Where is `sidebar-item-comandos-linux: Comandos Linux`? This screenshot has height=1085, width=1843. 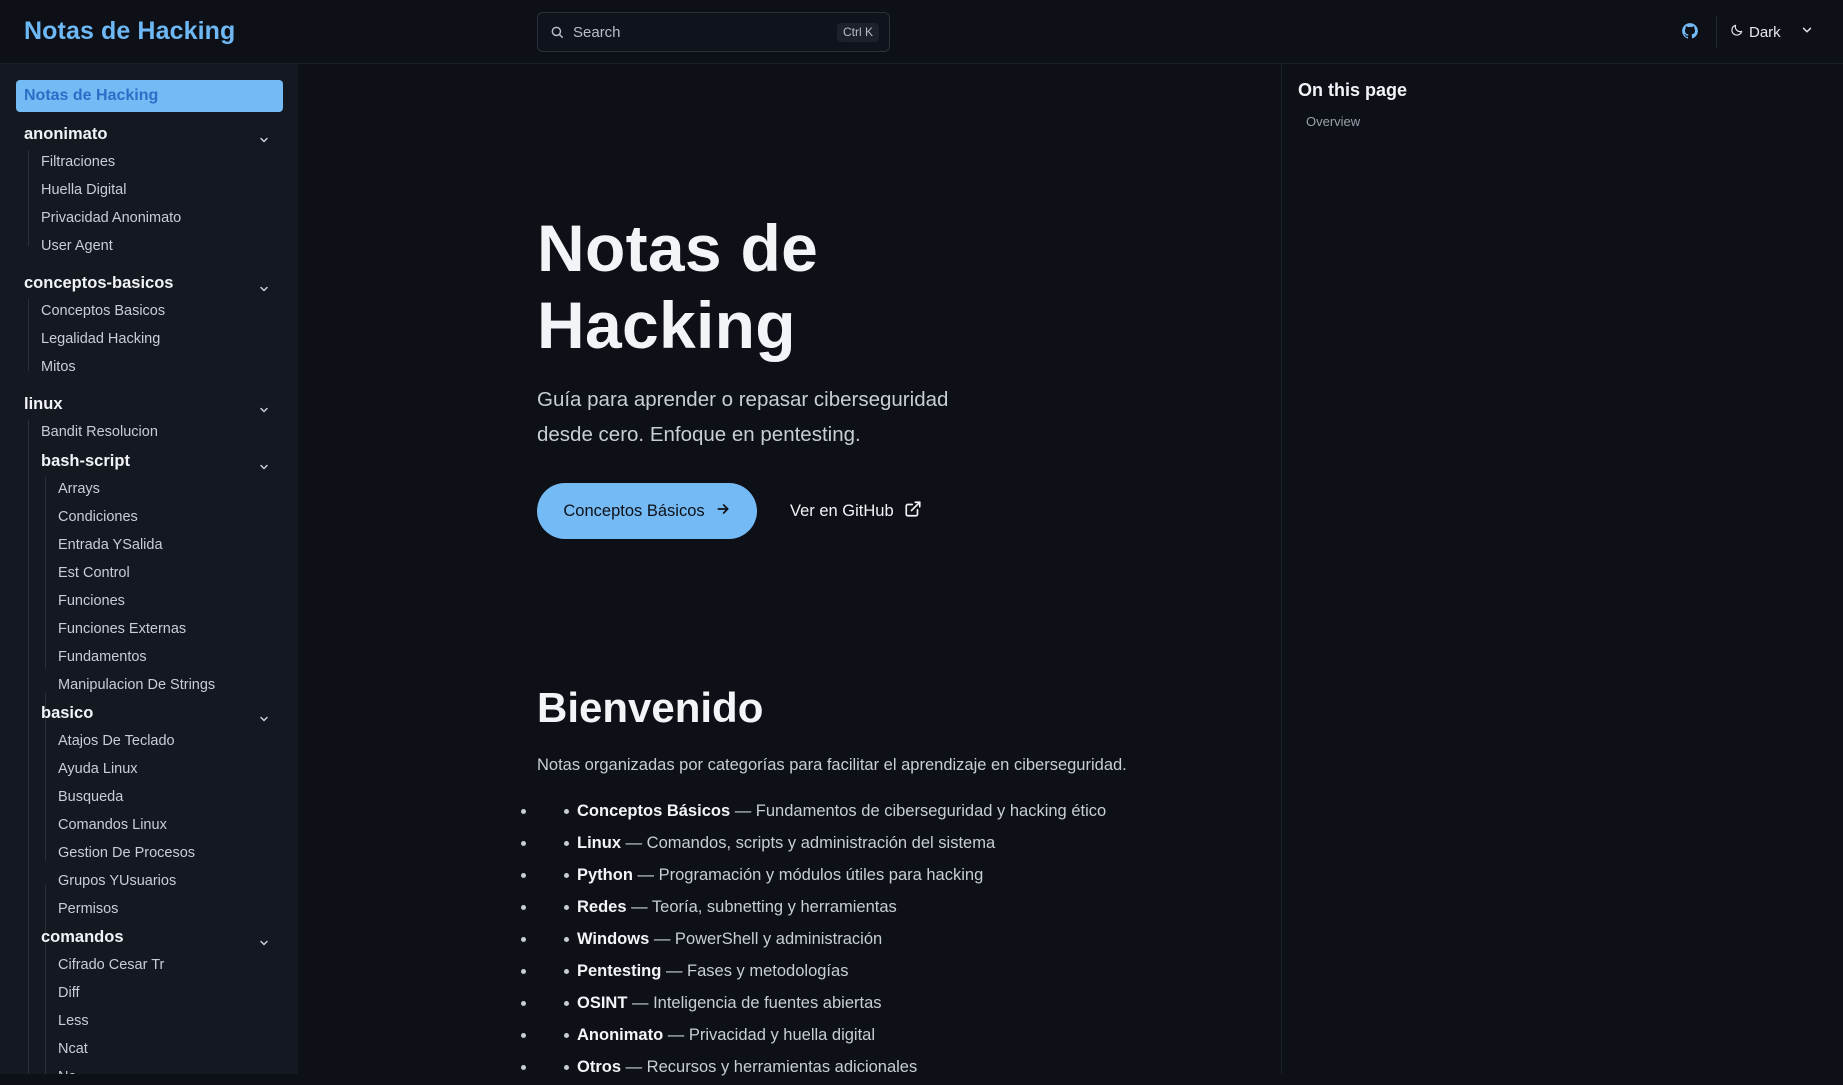 sidebar-item-comandos-linux: Comandos Linux is located at coordinates (149, 825).